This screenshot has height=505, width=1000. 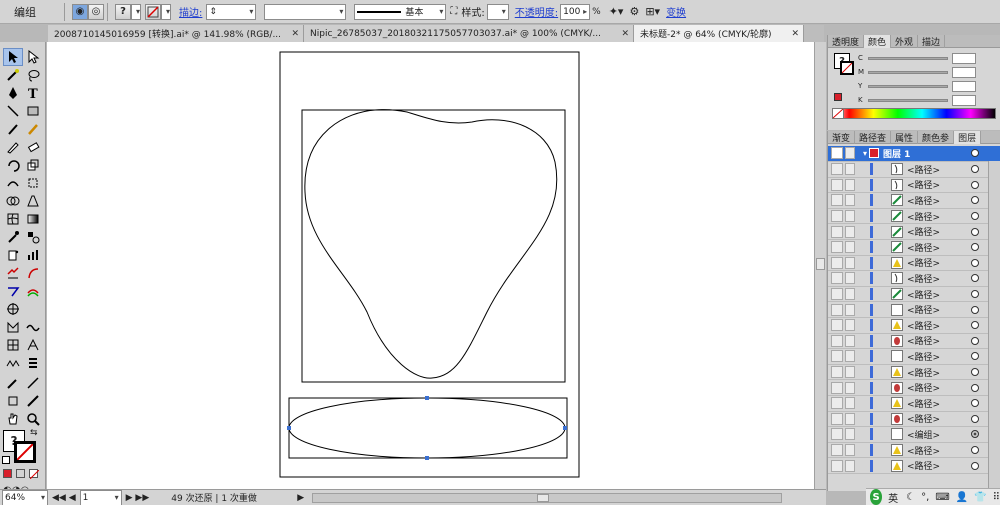 I want to click on column-graph-tool, so click(x=33, y=255).